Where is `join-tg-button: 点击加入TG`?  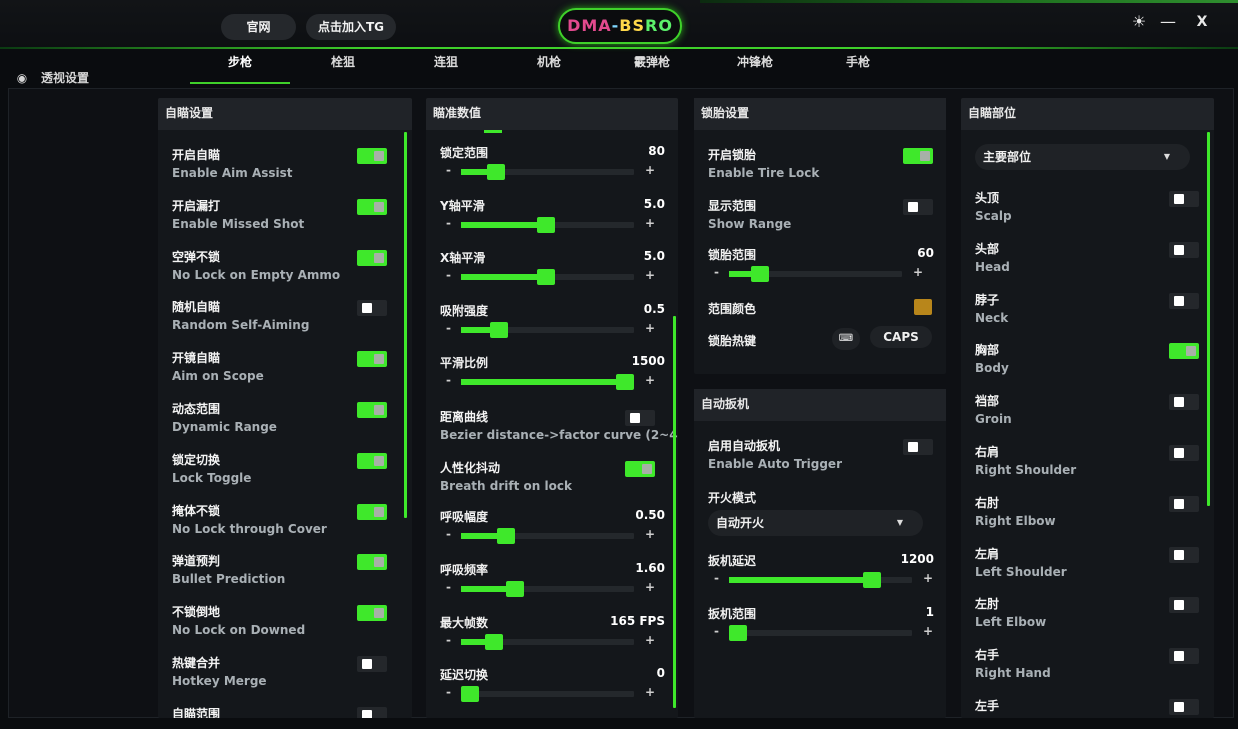 join-tg-button: 点击加入TG is located at coordinates (351, 27).